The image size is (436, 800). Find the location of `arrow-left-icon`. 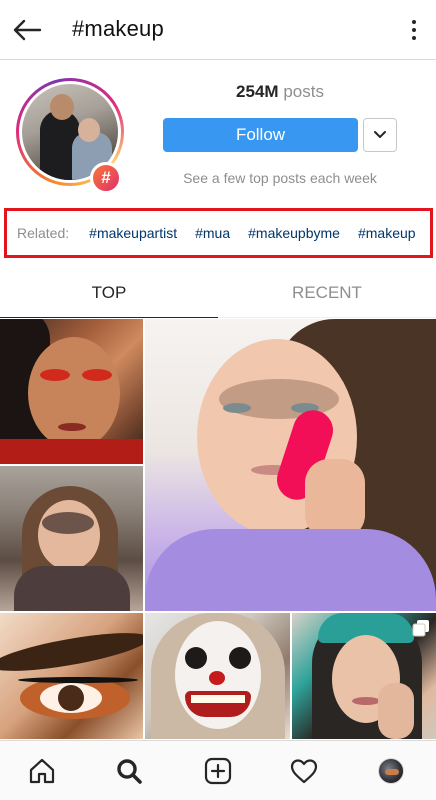

arrow-left-icon is located at coordinates (27, 30).